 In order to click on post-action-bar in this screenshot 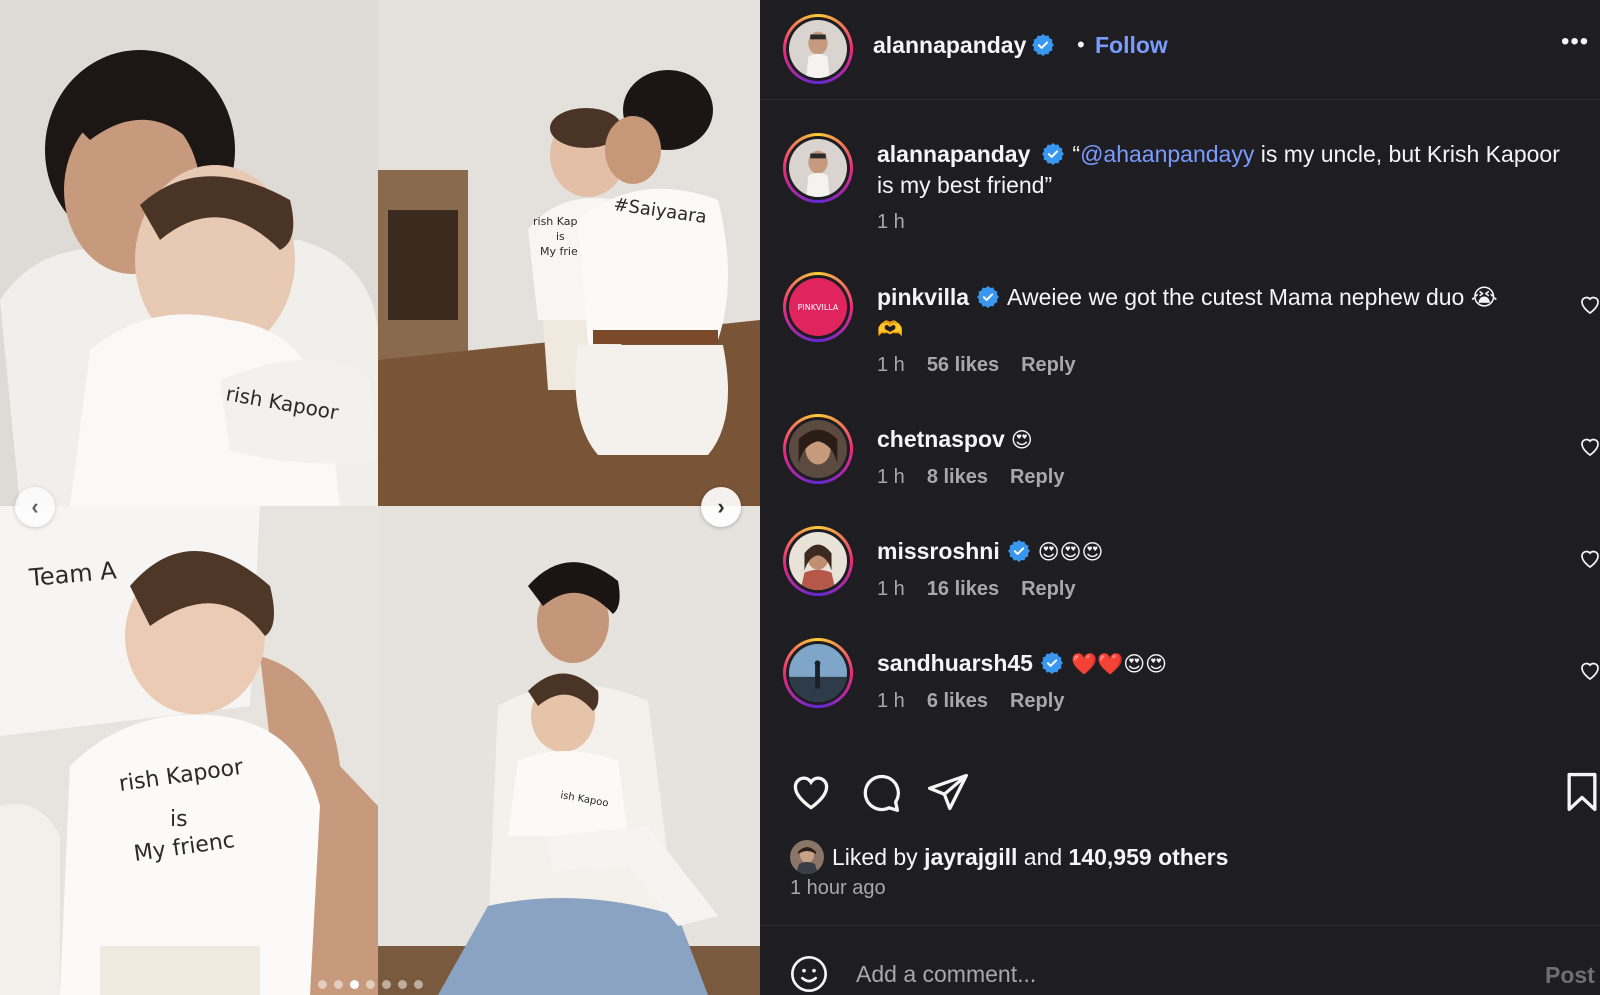, I will do `click(1180, 786)`.